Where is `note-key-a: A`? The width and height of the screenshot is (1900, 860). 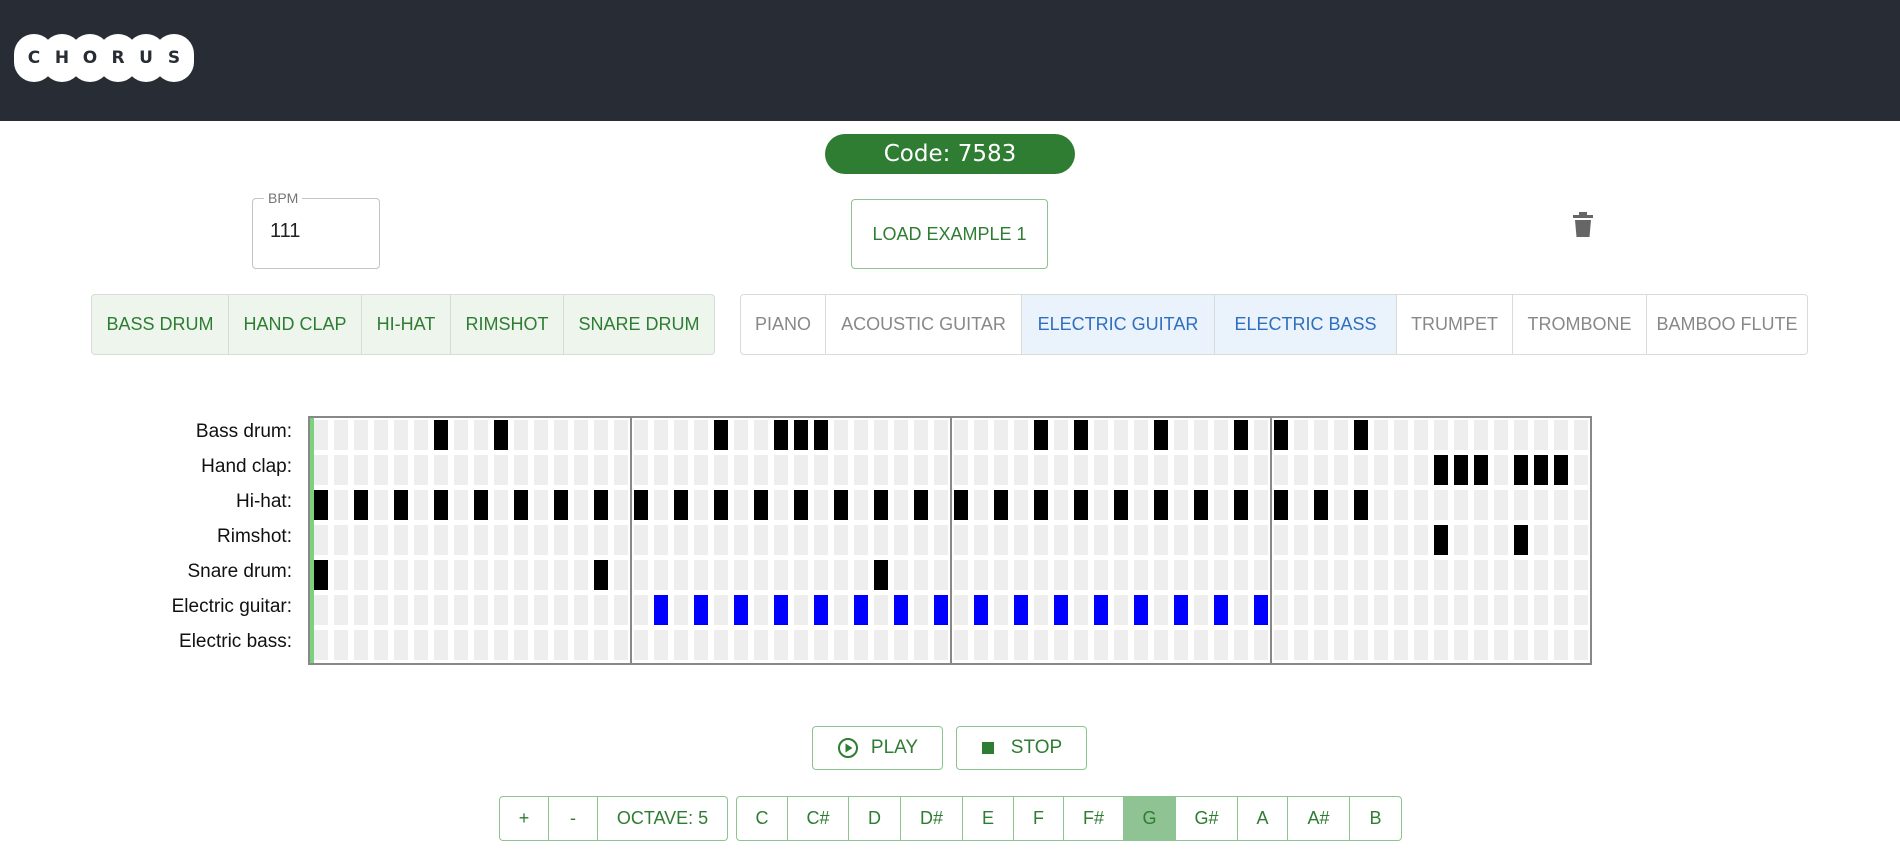 note-key-a: A is located at coordinates (1263, 818).